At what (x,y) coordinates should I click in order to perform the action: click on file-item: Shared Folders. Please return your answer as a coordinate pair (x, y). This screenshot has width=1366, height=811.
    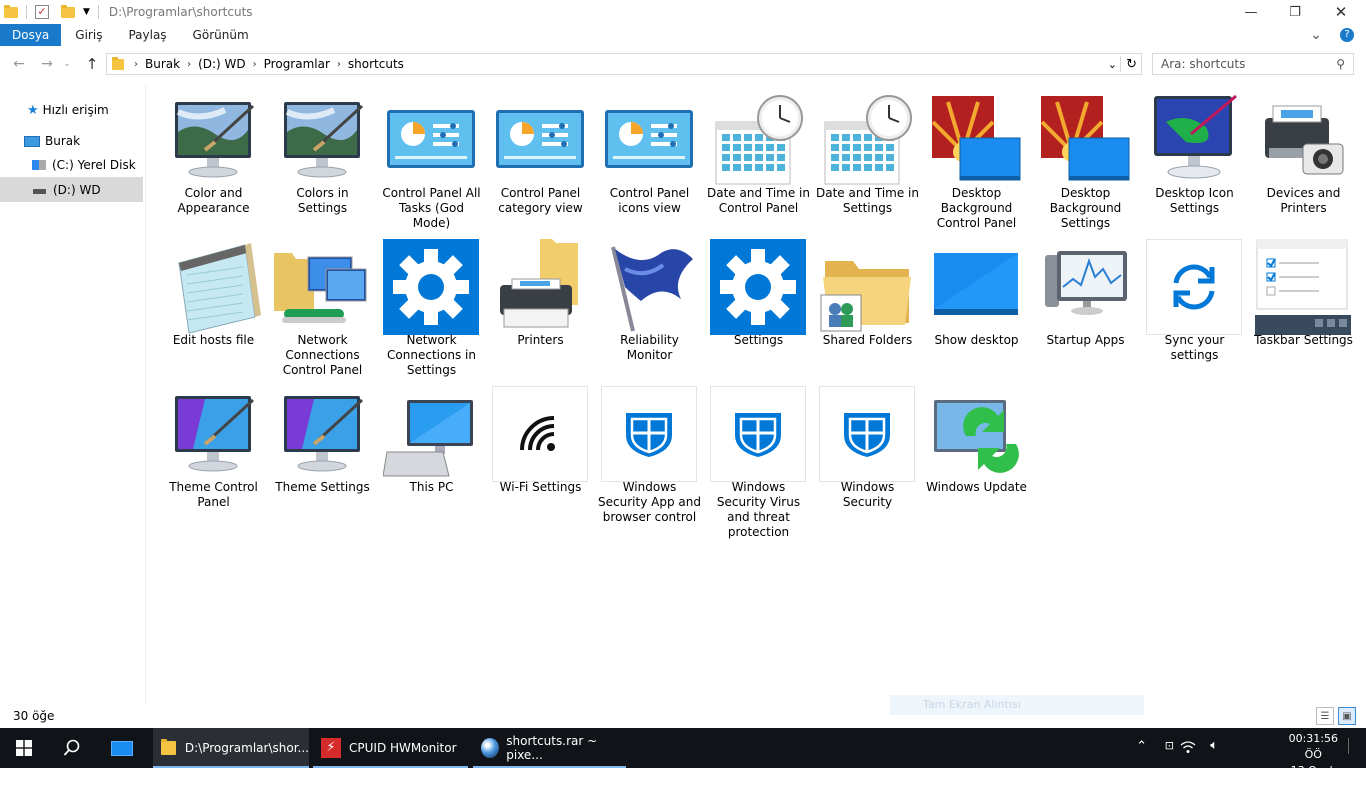
    Looking at the image, I should click on (867, 308).